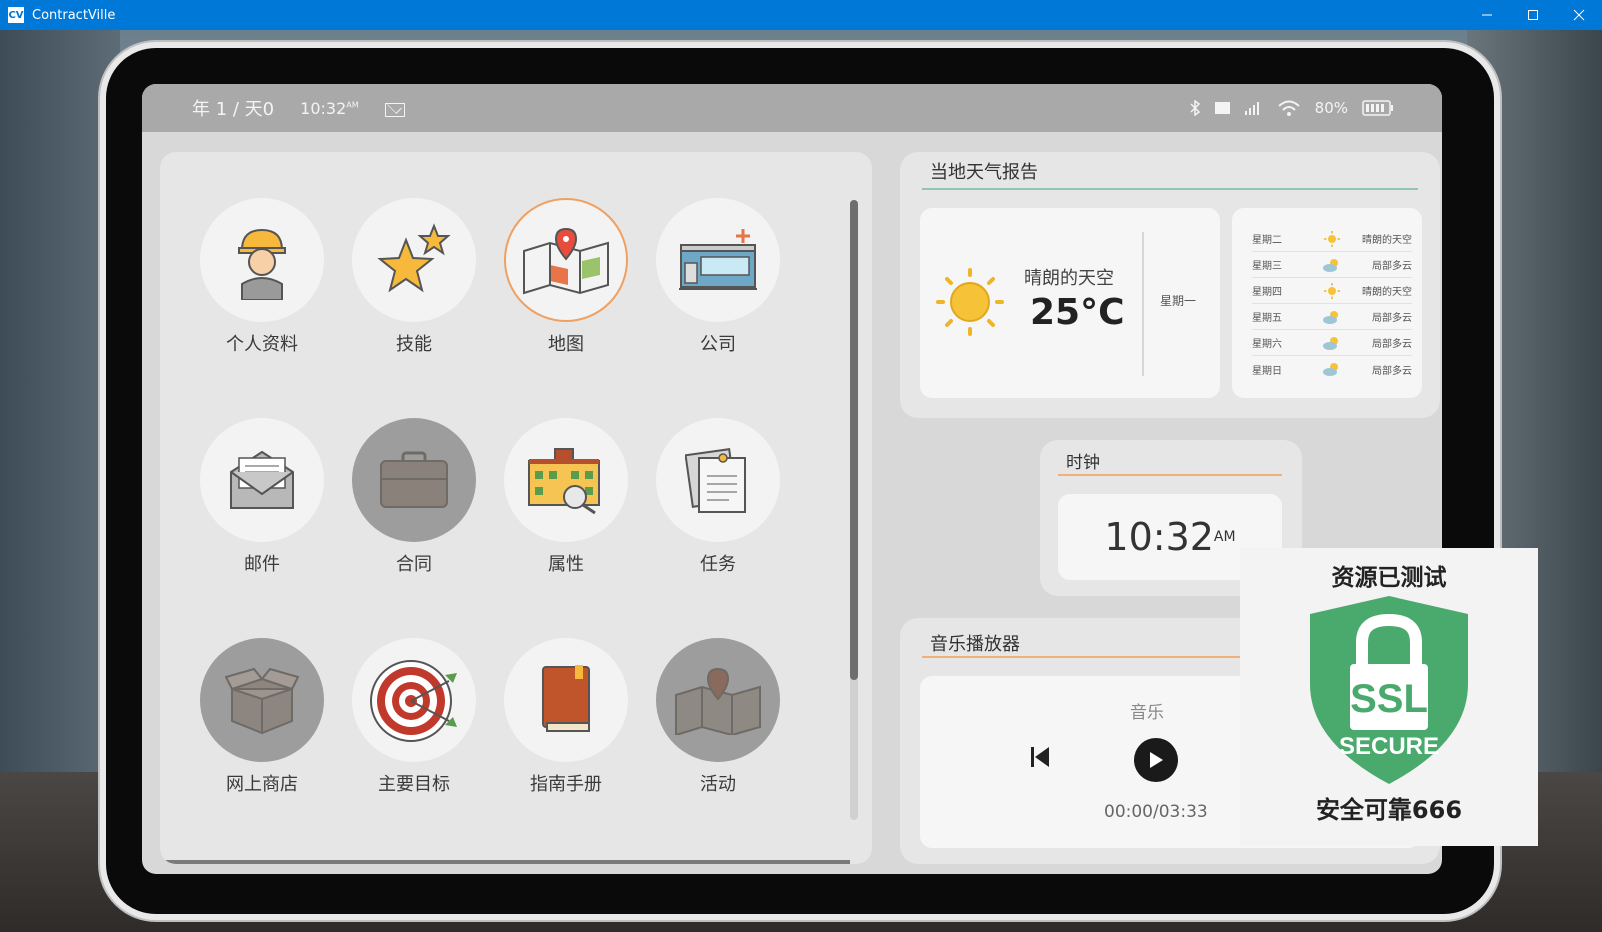  I want to click on music-track-name: 音乐, so click(1147, 713).